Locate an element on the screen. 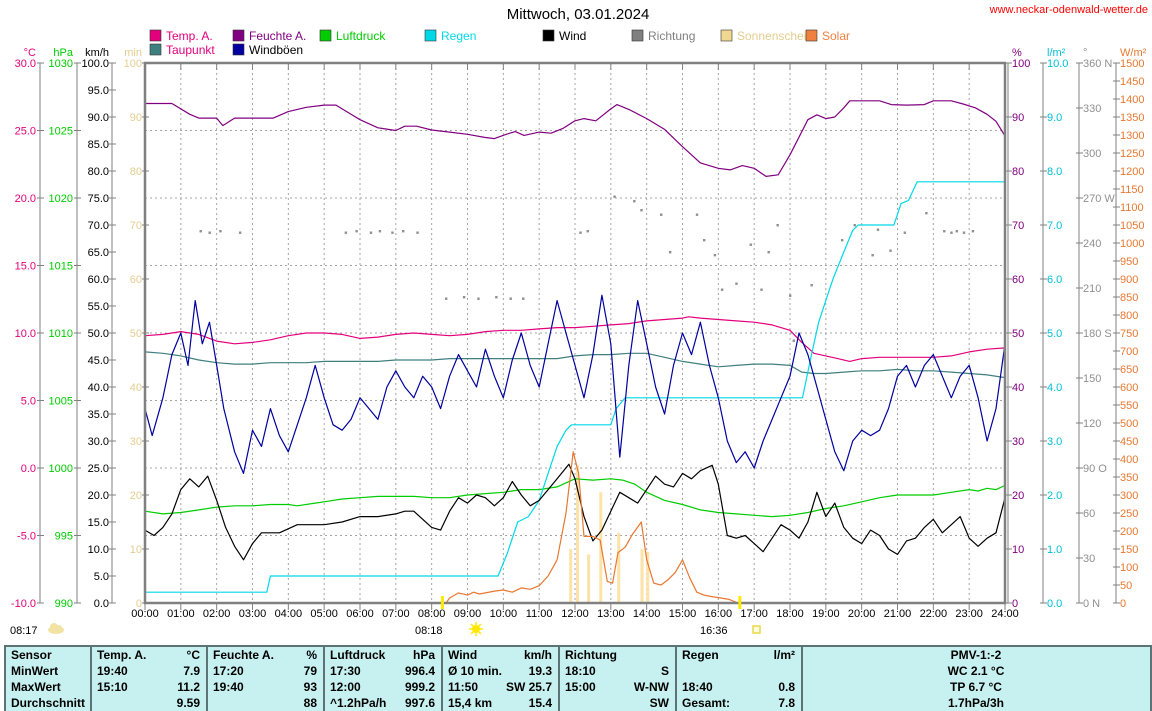  axis-tick-label: 700 is located at coordinates (1129, 352).